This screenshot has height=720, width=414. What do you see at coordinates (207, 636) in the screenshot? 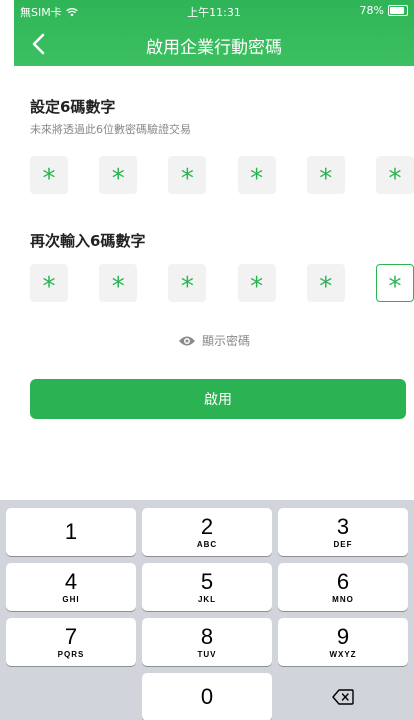
I see `key-digit: 8` at bounding box center [207, 636].